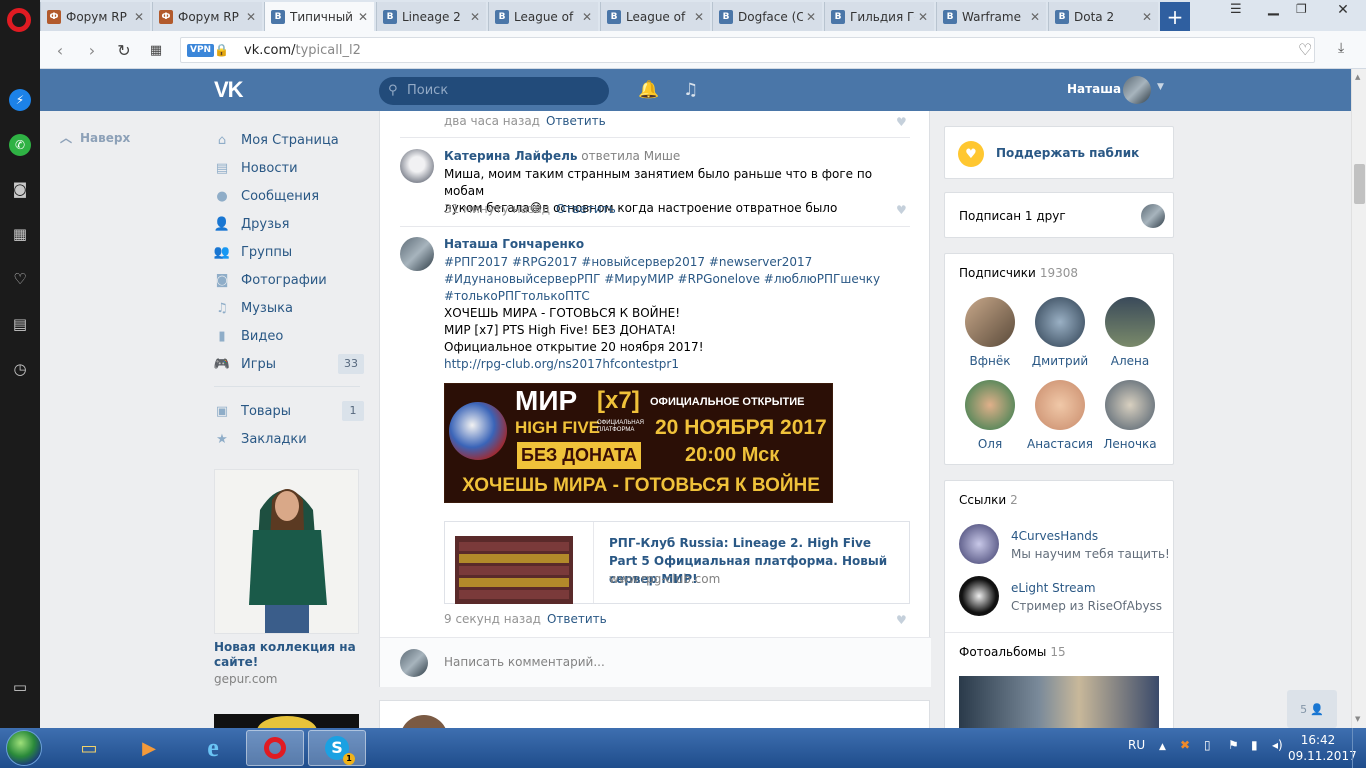 This screenshot has height=768, width=1366. Describe the element at coordinates (1185, 745) in the screenshot. I see `tray-app-icon: ✖` at that location.